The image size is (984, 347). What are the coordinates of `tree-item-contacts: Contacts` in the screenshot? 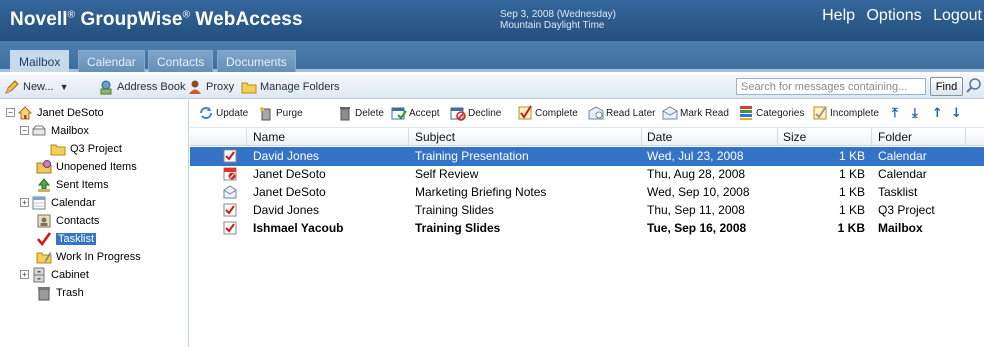 It's located at (67, 220).